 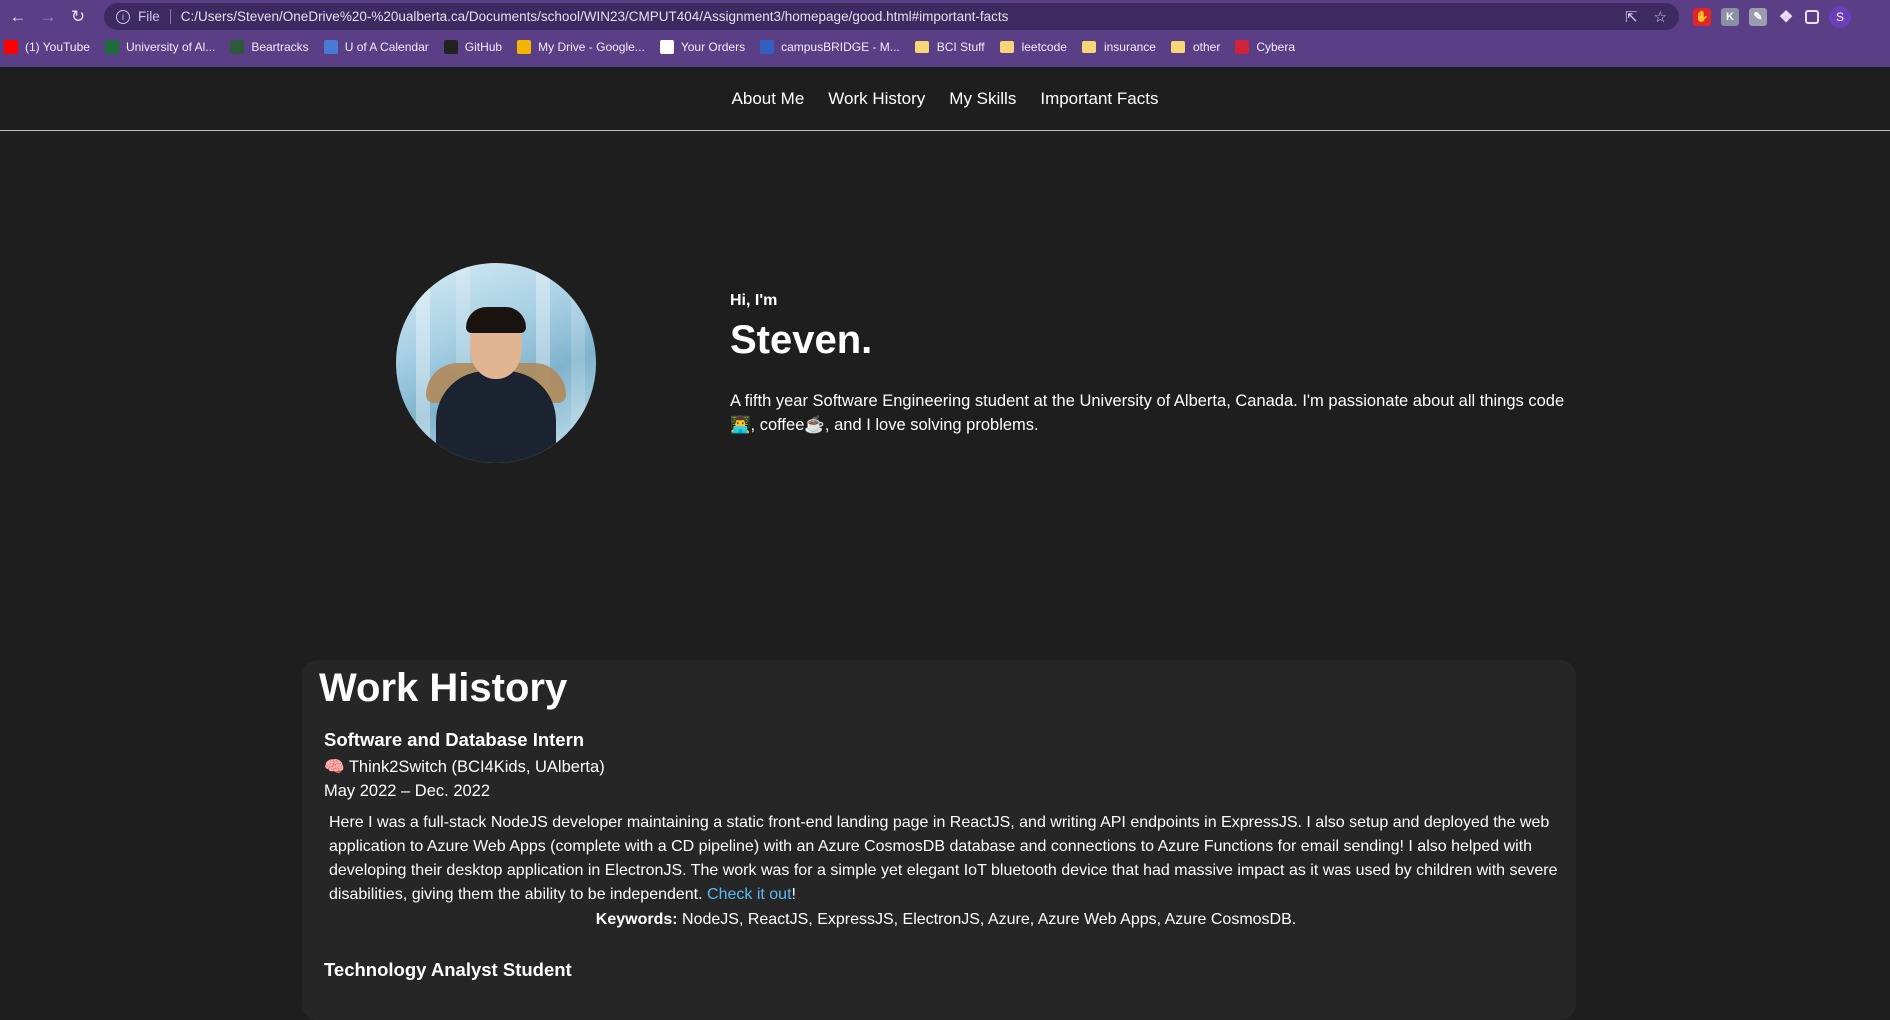 What do you see at coordinates (876, 99) in the screenshot?
I see `nav-work-history: Work History` at bounding box center [876, 99].